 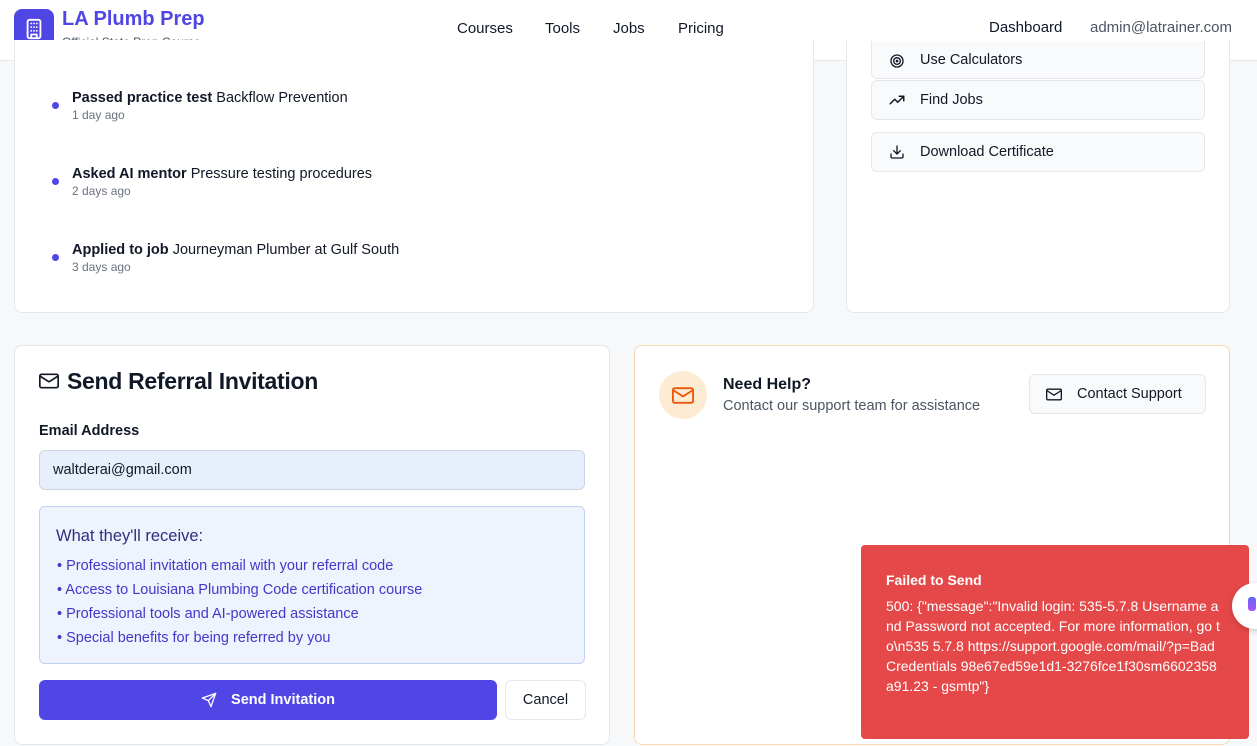 I want to click on contact-support-button: Contact Support, so click(x=1117, y=394).